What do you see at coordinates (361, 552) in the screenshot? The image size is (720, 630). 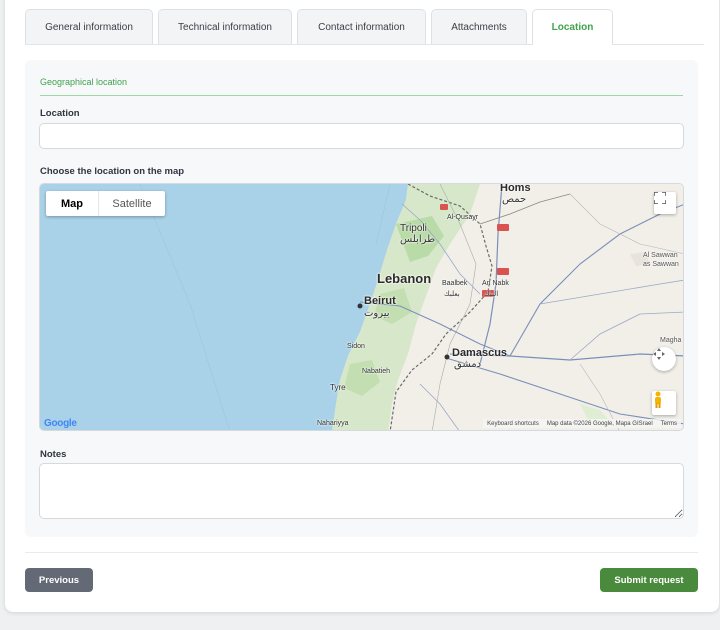 I see `footer-divider` at bounding box center [361, 552].